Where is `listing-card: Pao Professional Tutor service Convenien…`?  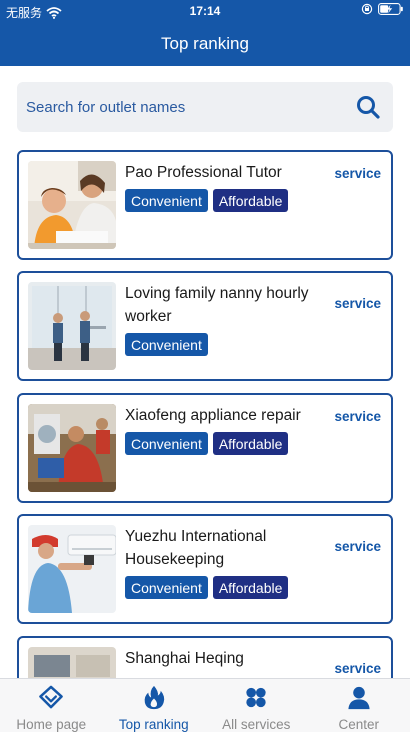
listing-card: Pao Professional Tutor service Convenien… is located at coordinates (205, 205).